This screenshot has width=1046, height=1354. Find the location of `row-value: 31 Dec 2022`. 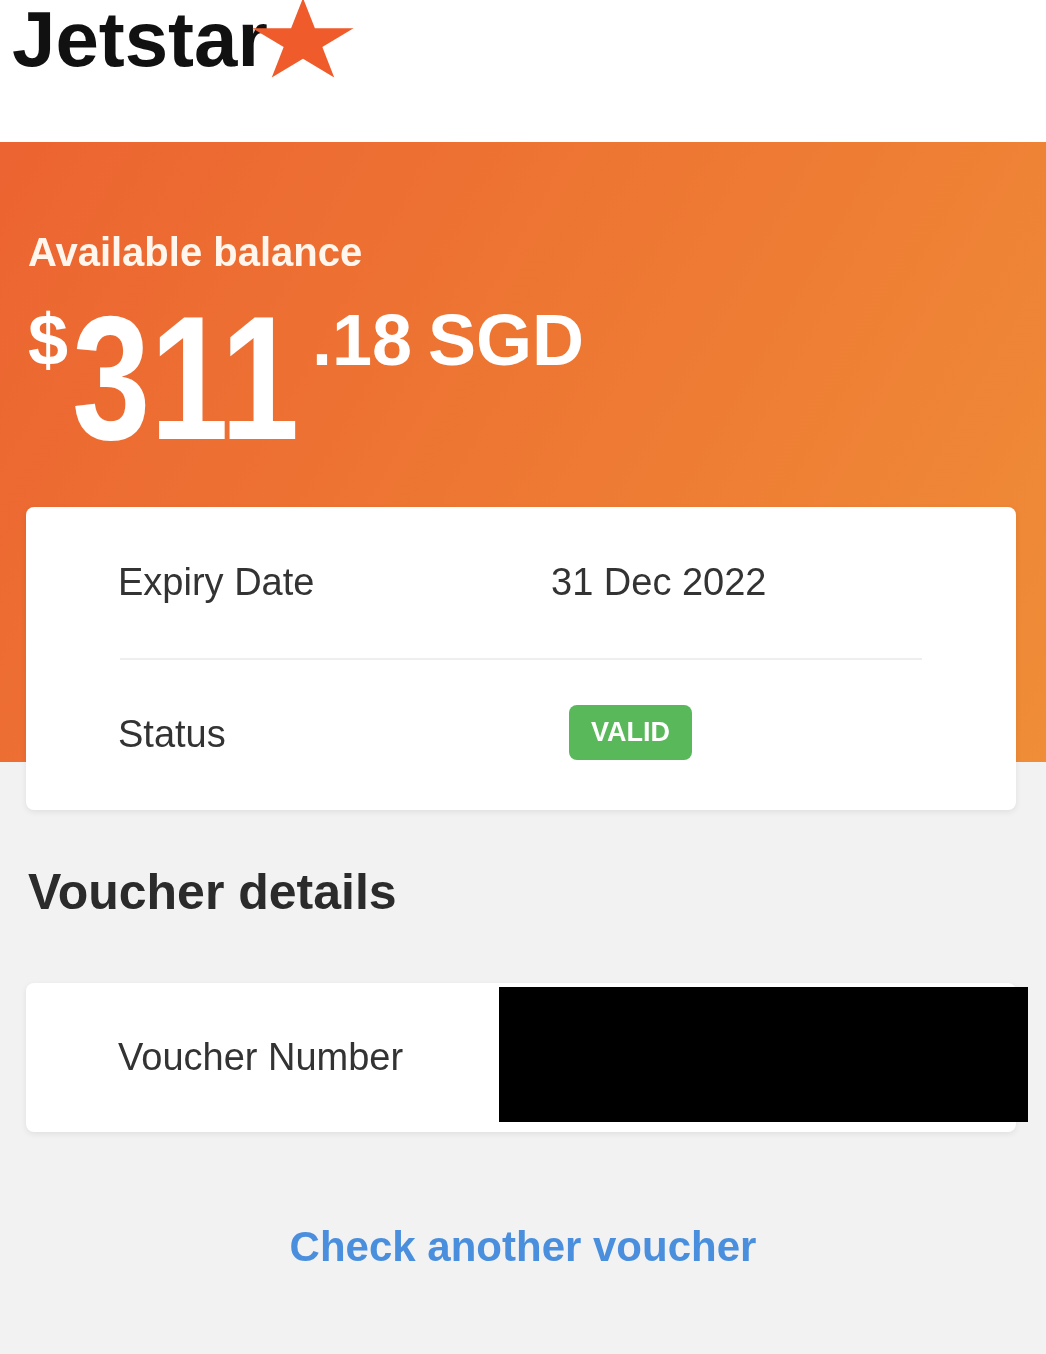

row-value: 31 Dec 2022 is located at coordinates (659, 582).